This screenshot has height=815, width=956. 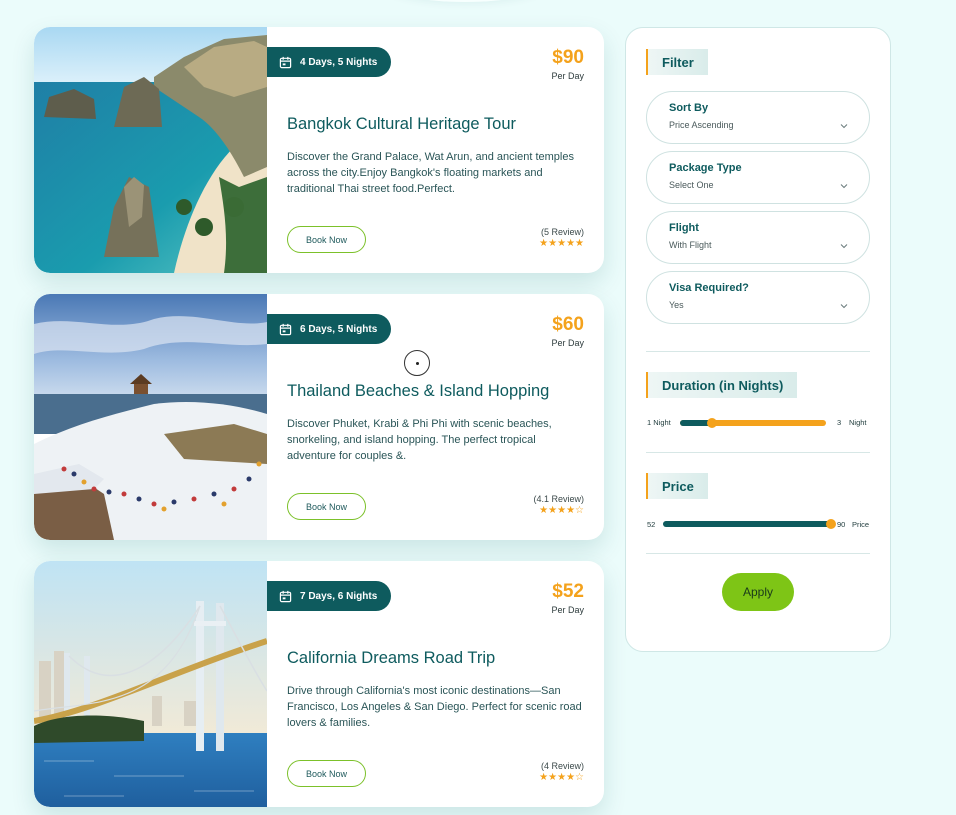 I want to click on tour-image-snowy-viewpoint, so click(x=150, y=417).